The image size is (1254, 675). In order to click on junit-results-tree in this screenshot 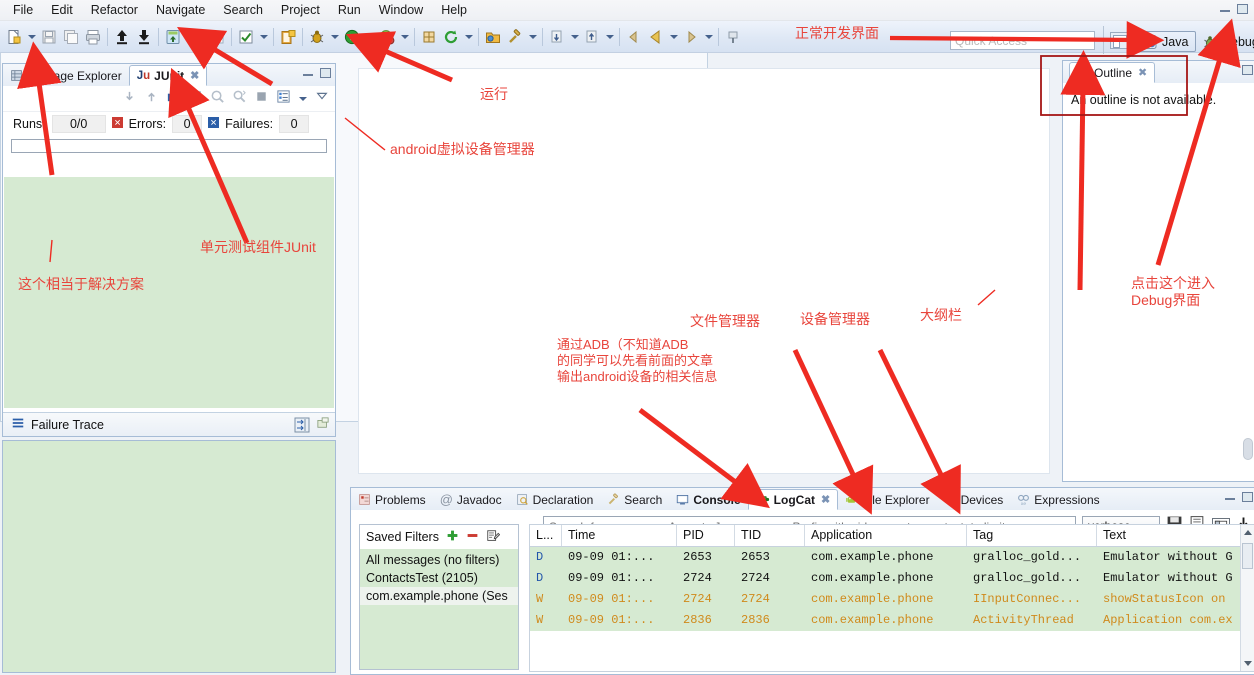, I will do `click(169, 292)`.